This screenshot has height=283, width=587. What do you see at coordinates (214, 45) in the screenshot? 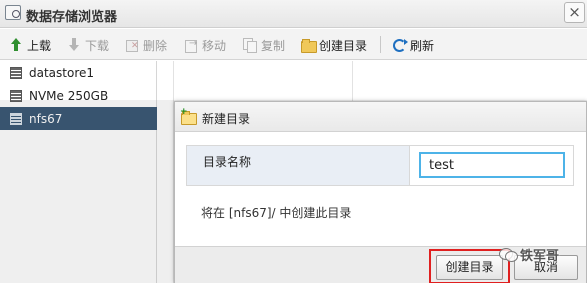
I see `move-label: 移动` at bounding box center [214, 45].